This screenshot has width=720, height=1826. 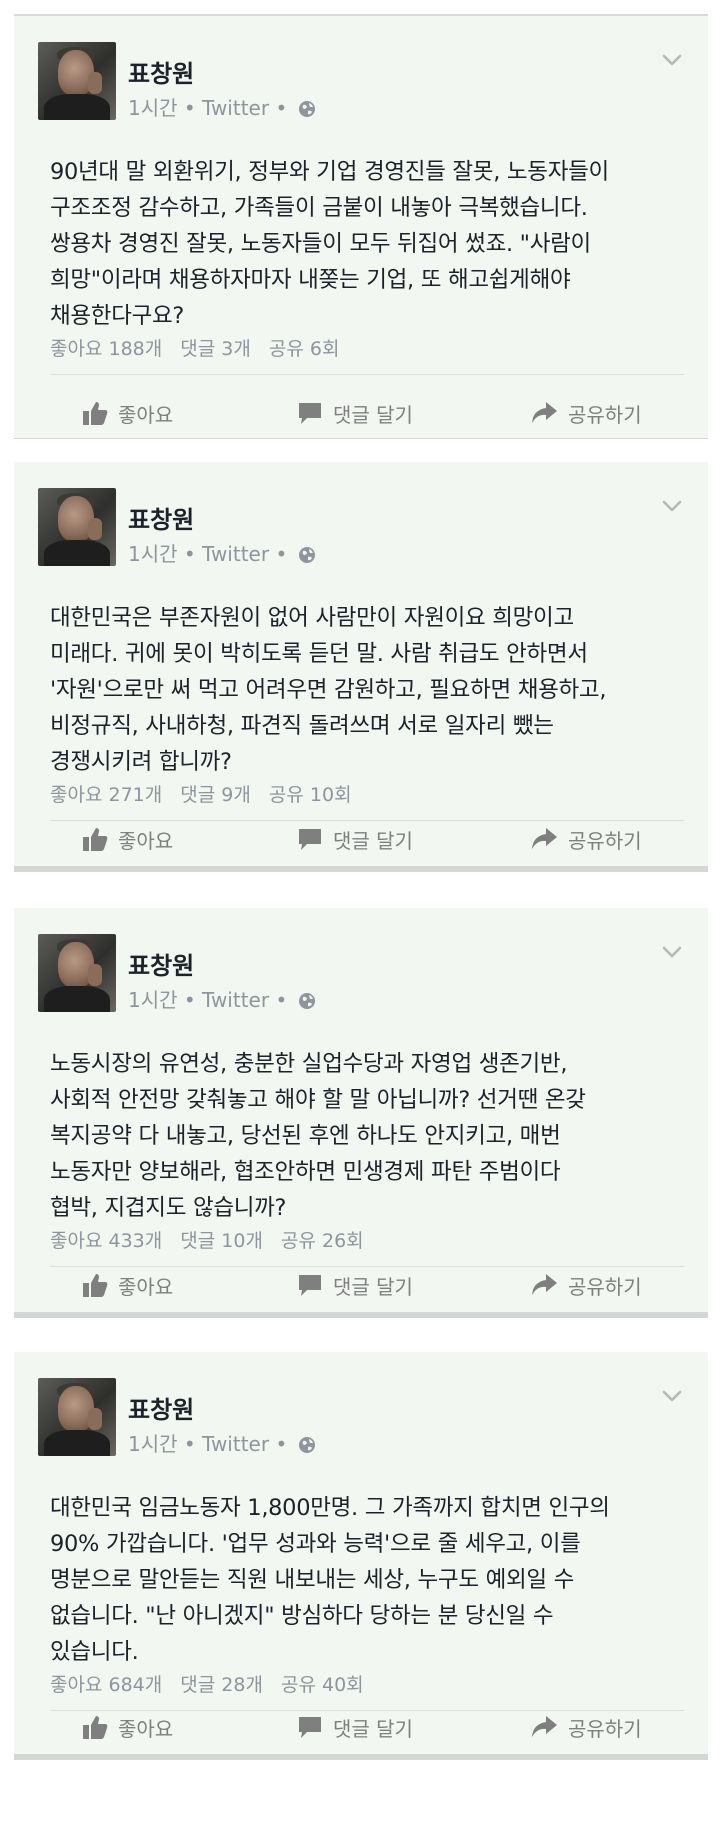 What do you see at coordinates (215, 349) in the screenshot?
I see `comments-count: 댓글 3개` at bounding box center [215, 349].